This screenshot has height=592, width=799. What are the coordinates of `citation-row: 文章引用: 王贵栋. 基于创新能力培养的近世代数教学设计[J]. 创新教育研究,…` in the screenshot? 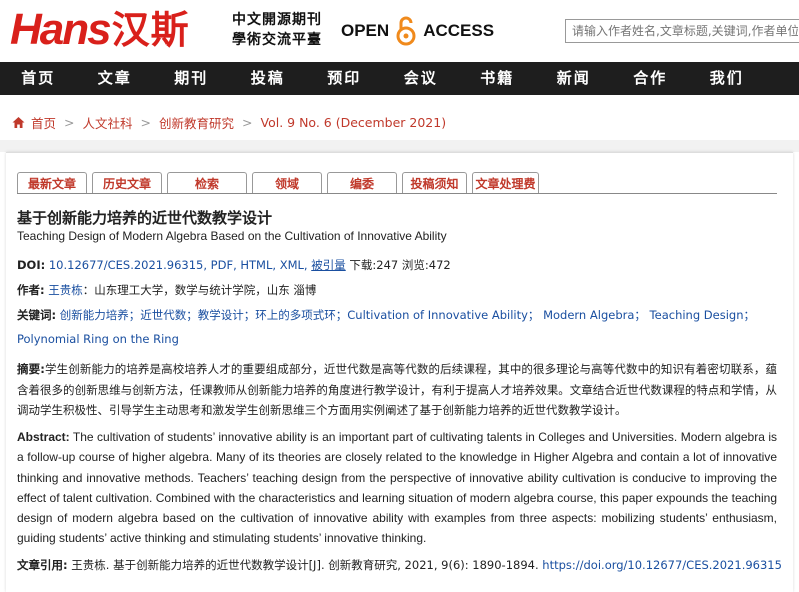 It's located at (399, 565).